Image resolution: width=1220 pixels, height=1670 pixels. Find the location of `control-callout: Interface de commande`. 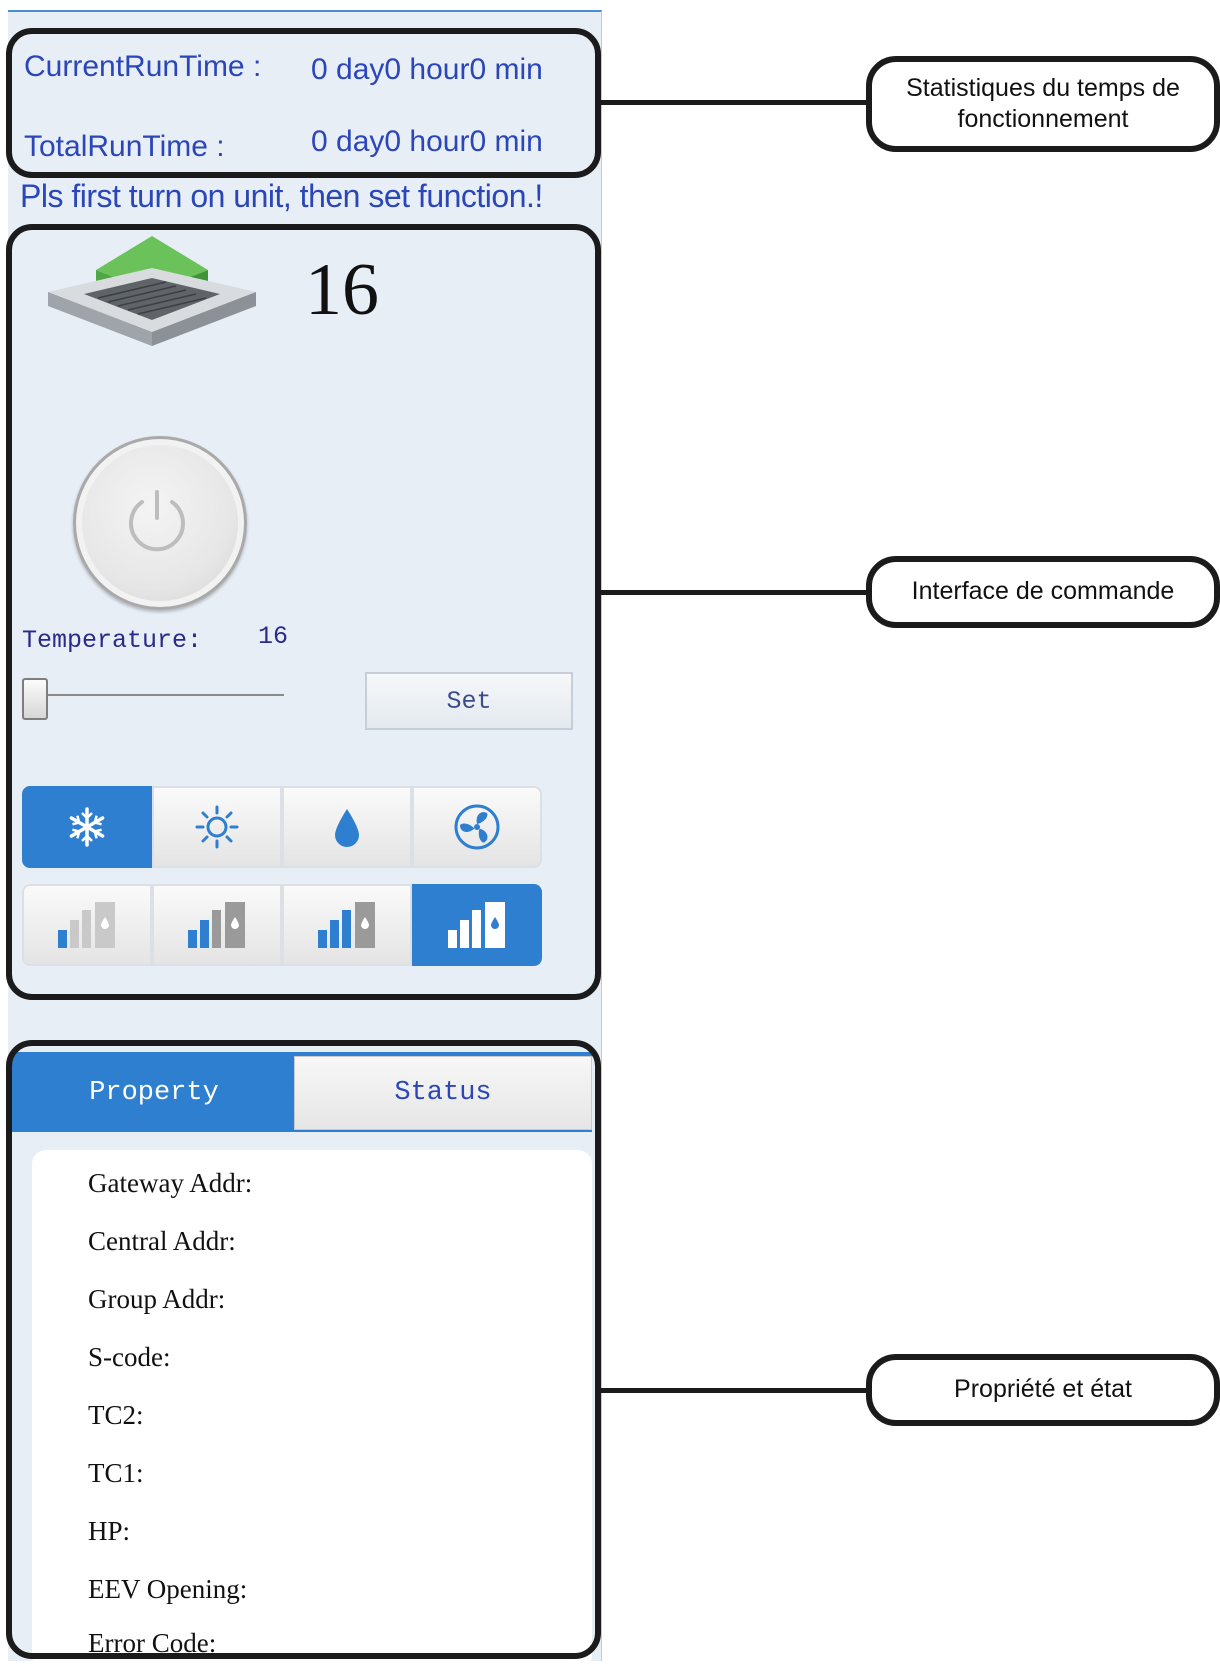

control-callout: Interface de commande is located at coordinates (1043, 592).